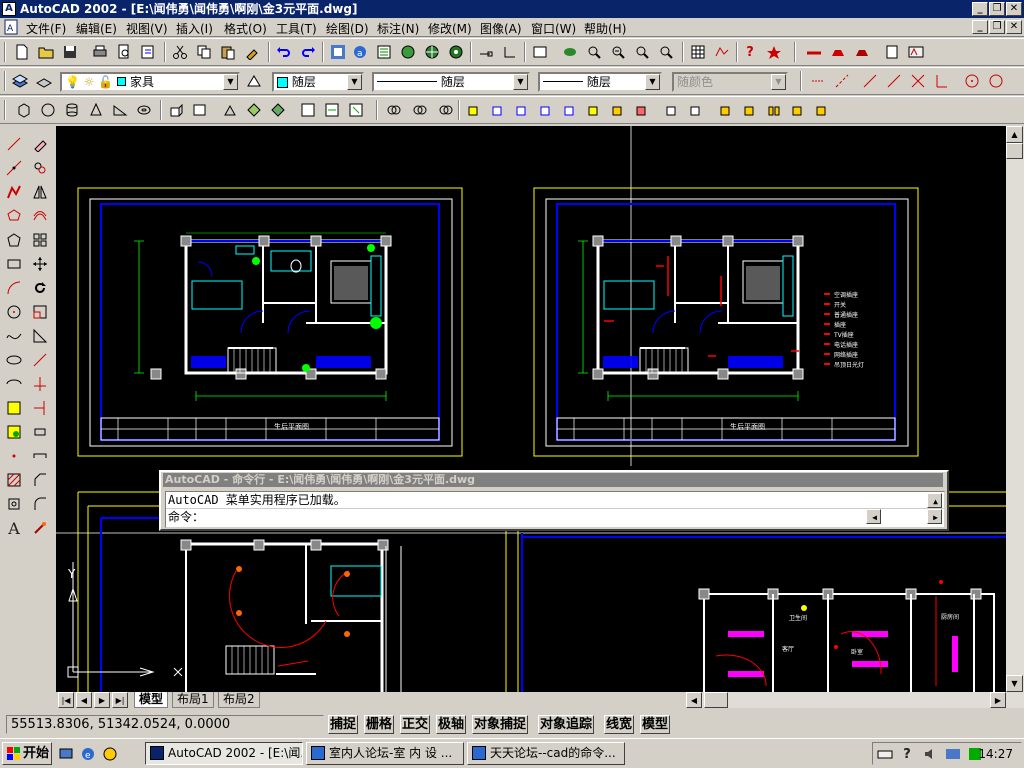  I want to click on zoom-realtime-icon, so click(594, 52).